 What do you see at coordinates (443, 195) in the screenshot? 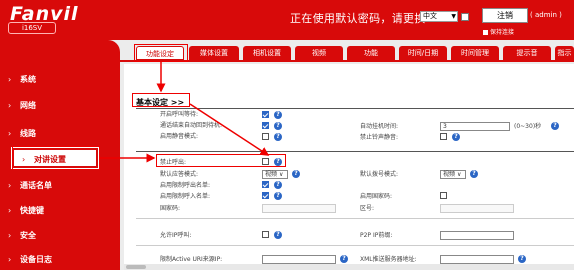
I see `checkbox-country-code` at bounding box center [443, 195].